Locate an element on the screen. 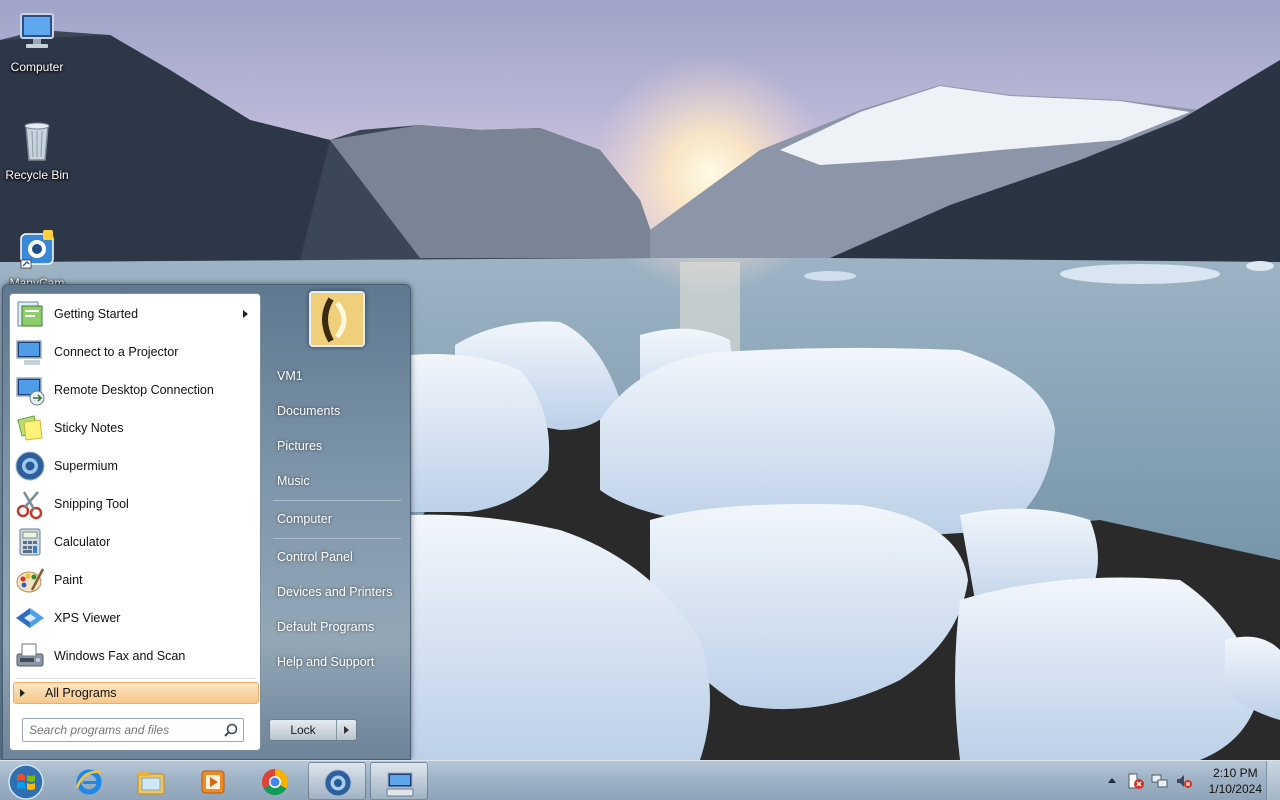 The height and width of the screenshot is (800, 1280). link-devices-printers: Devices and Printers is located at coordinates (336, 592).